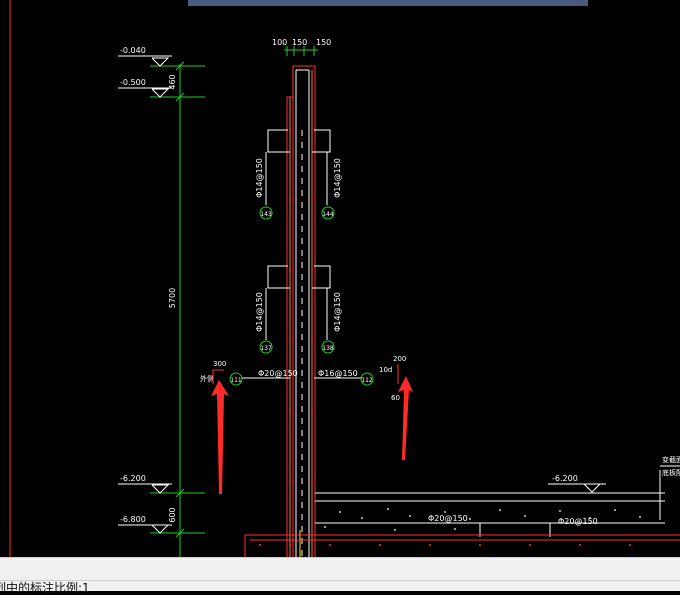 The width and height of the screenshot is (680, 595). Describe the element at coordinates (259, 312) in the screenshot. I see `rebar-label-left-2: Φ14@150` at that location.